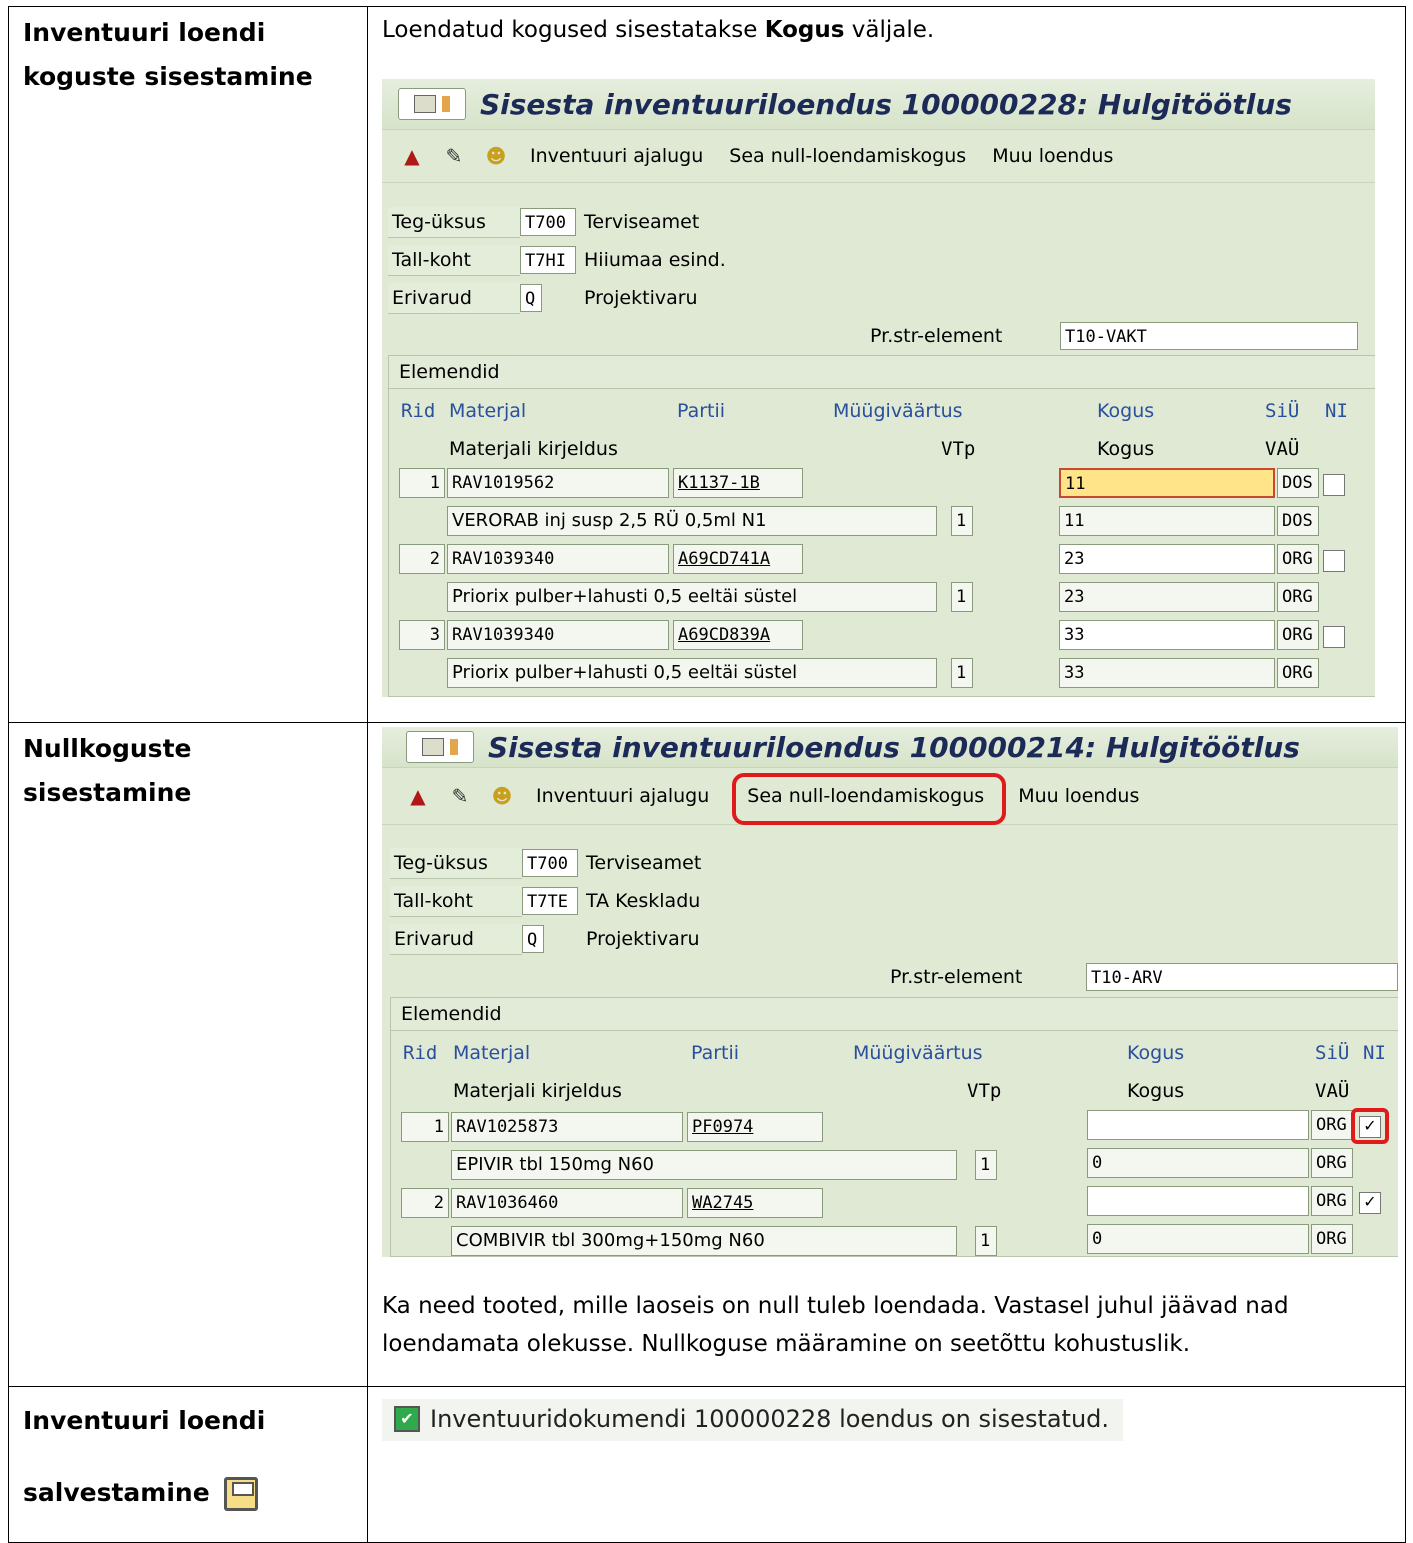  Describe the element at coordinates (1370, 1203) in the screenshot. I see `zero-count-checkbox: ✓` at that location.